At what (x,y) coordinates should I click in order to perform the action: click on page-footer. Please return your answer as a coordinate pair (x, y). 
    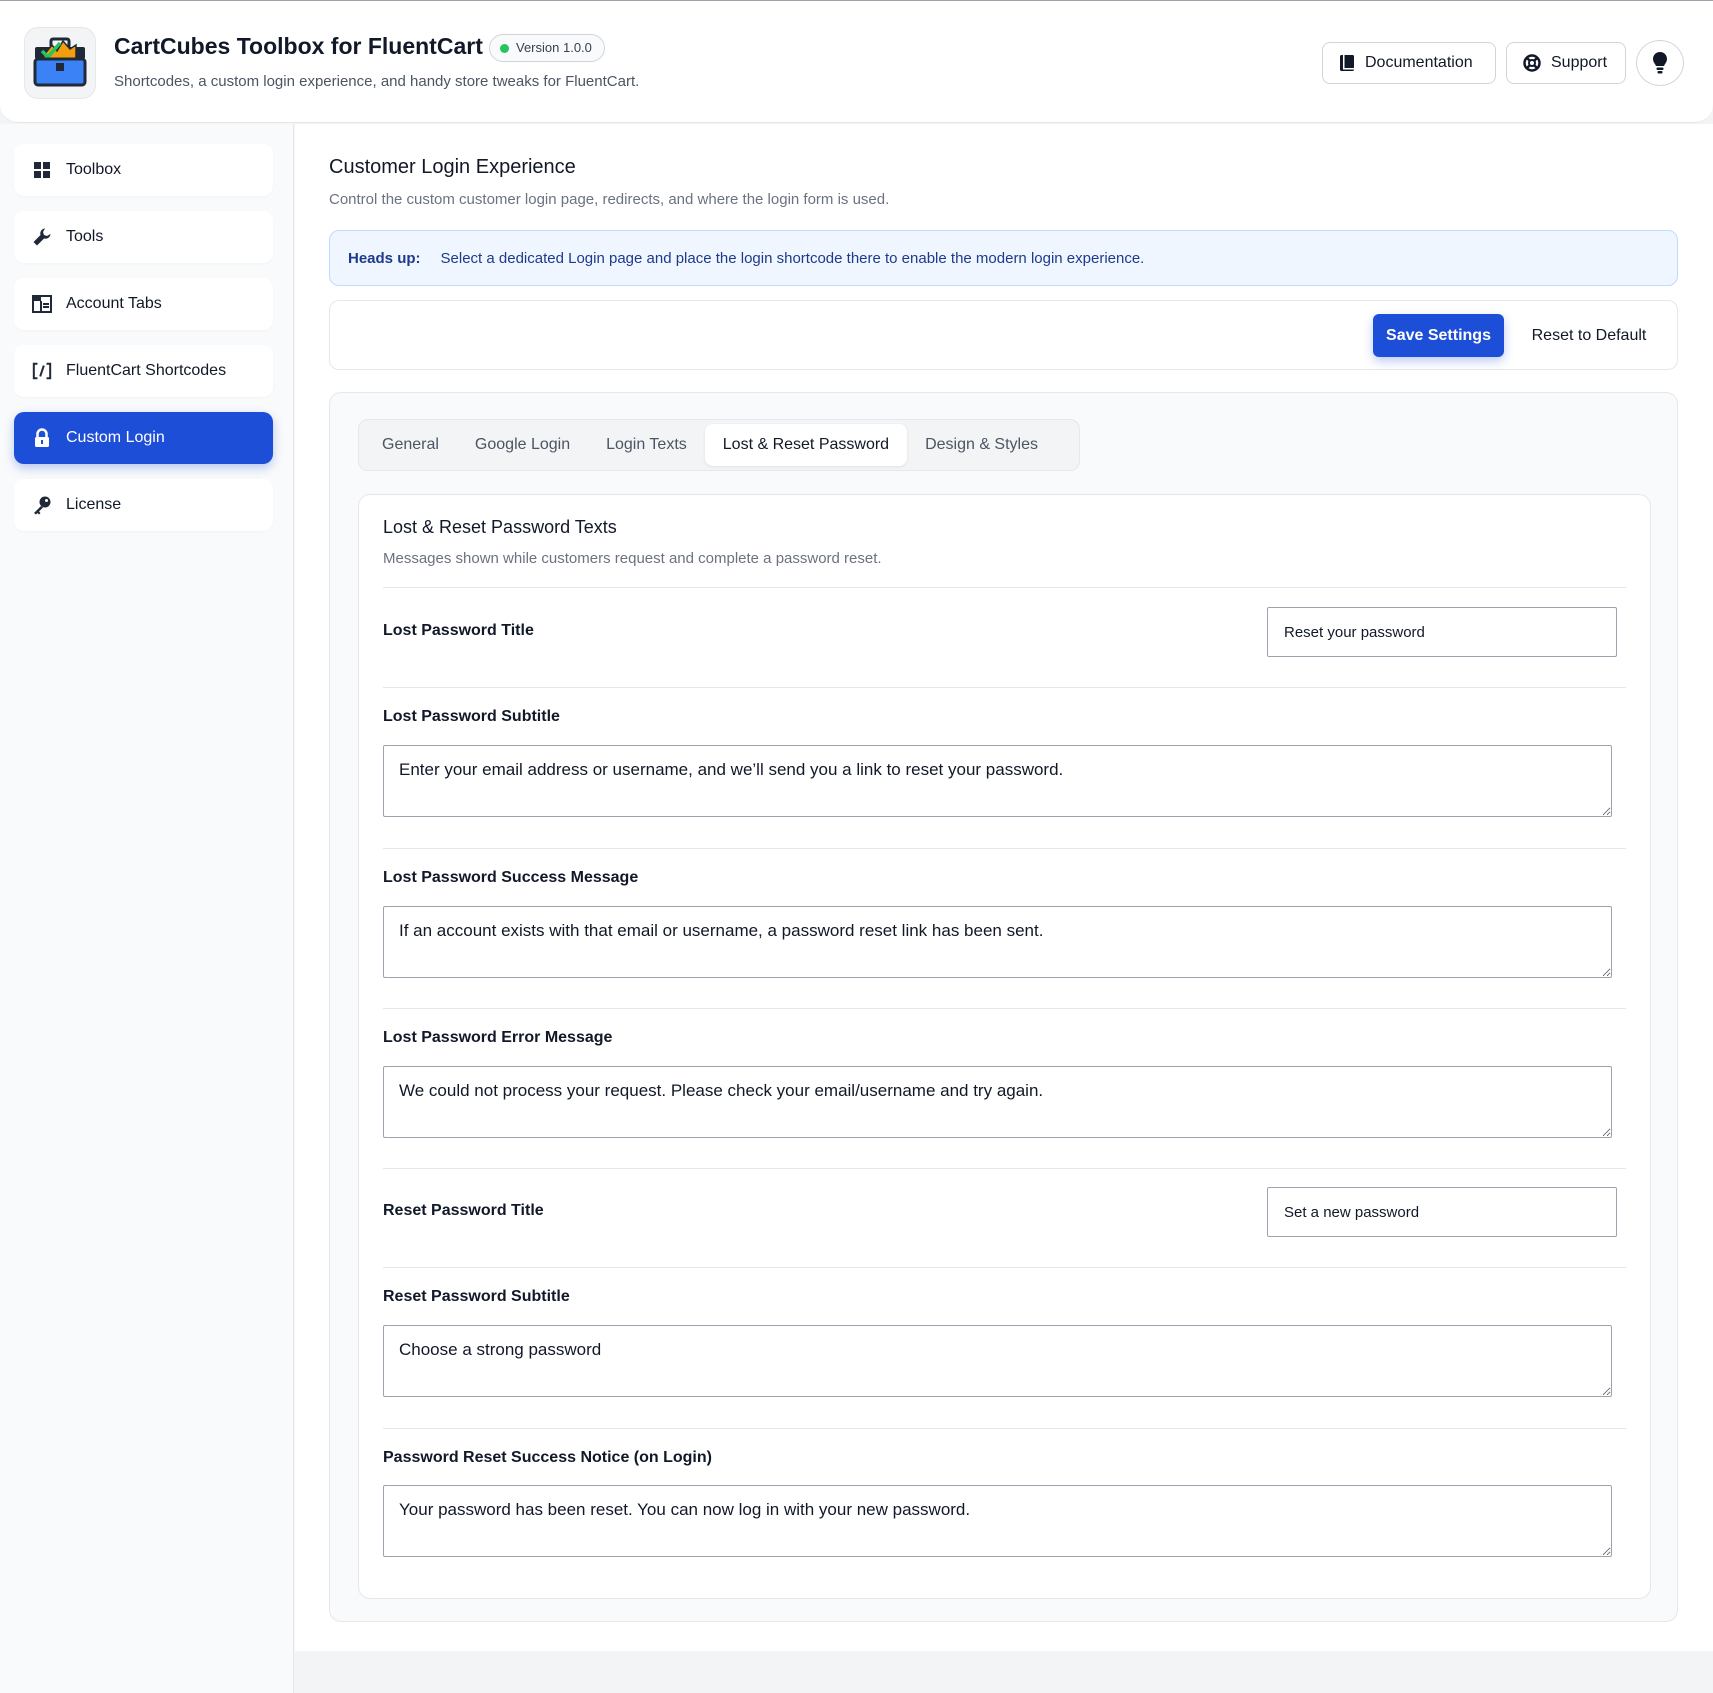
    Looking at the image, I should click on (1004, 1672).